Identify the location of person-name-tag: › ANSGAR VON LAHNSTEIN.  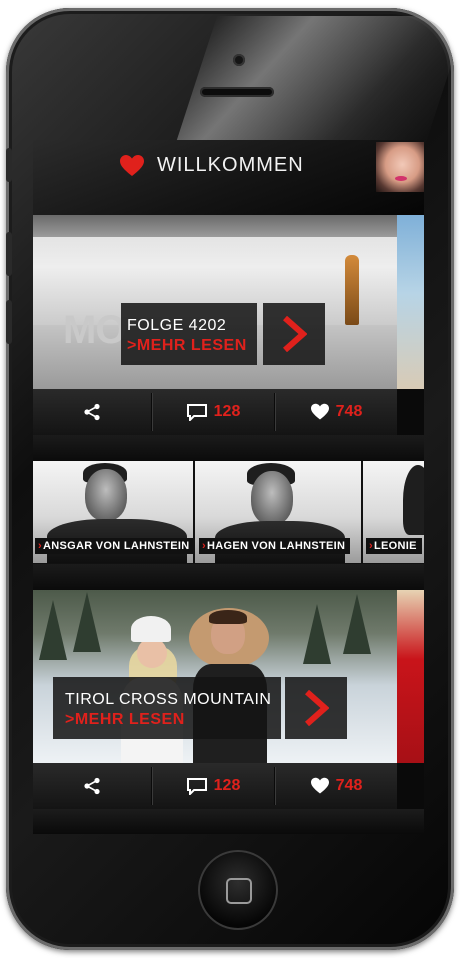
(115, 546).